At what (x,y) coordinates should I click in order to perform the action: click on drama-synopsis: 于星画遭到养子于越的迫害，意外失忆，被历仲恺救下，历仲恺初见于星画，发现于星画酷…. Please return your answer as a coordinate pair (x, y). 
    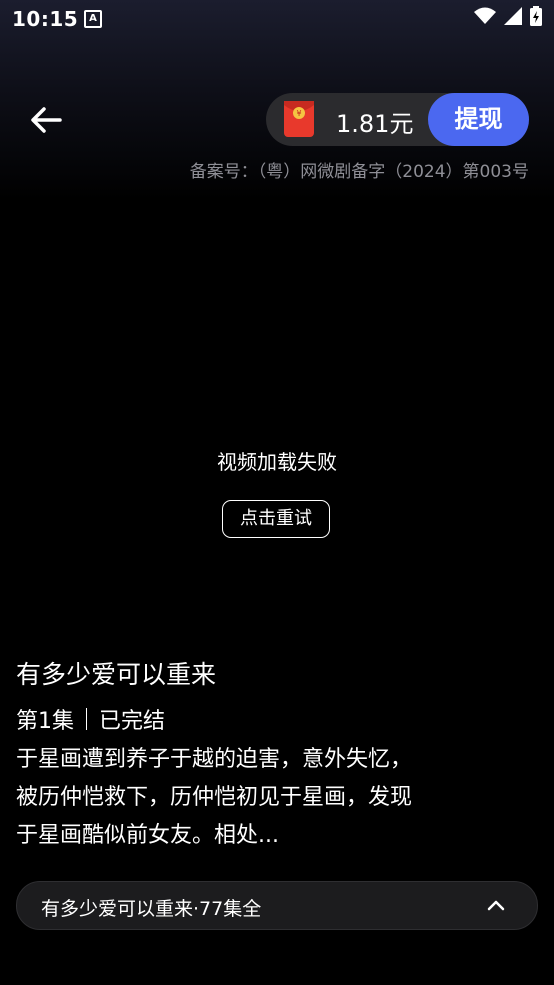
    Looking at the image, I should click on (216, 798).